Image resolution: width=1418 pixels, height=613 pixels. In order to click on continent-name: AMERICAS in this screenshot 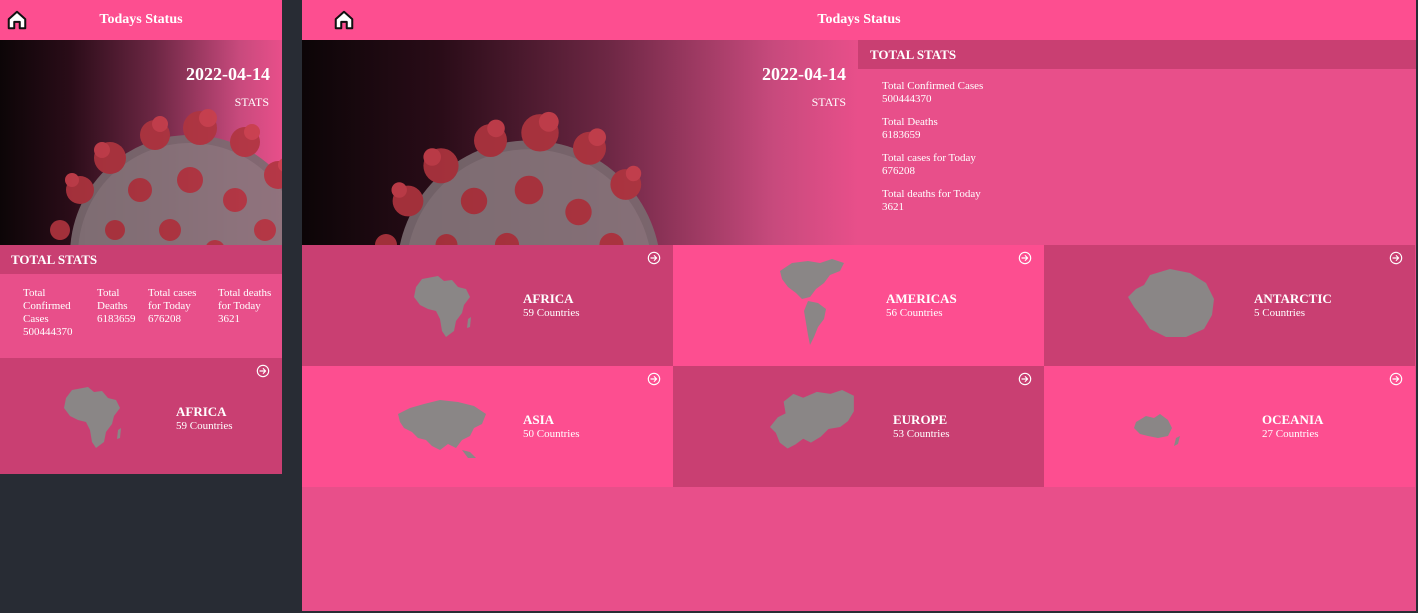, I will do `click(921, 298)`.